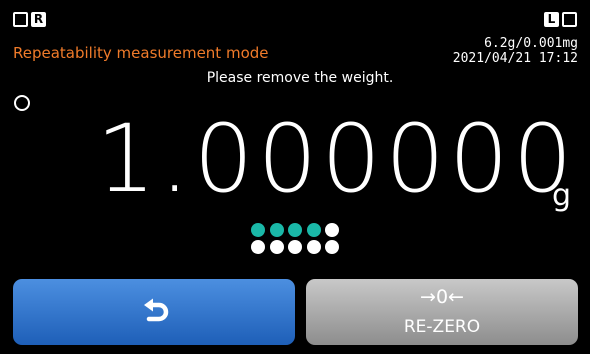 This screenshot has height=354, width=590. I want to click on repeatability-indicator: R, so click(38, 19).